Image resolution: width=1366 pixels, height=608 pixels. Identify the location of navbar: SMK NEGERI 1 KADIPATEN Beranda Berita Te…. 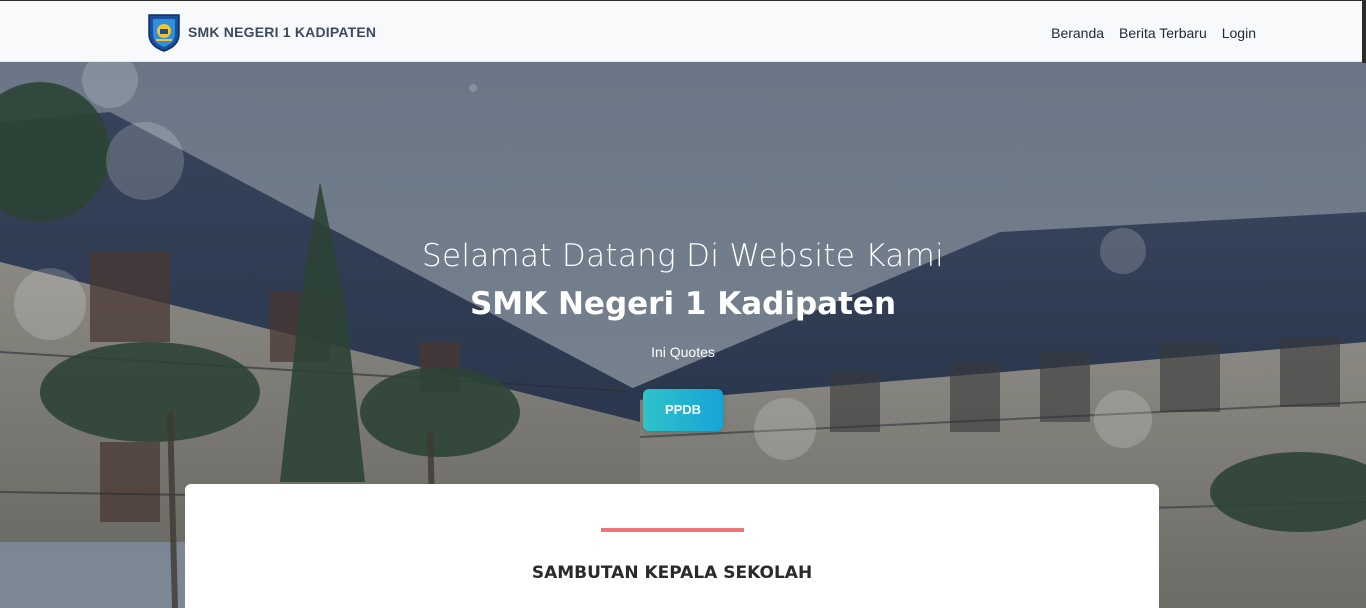
(683, 31).